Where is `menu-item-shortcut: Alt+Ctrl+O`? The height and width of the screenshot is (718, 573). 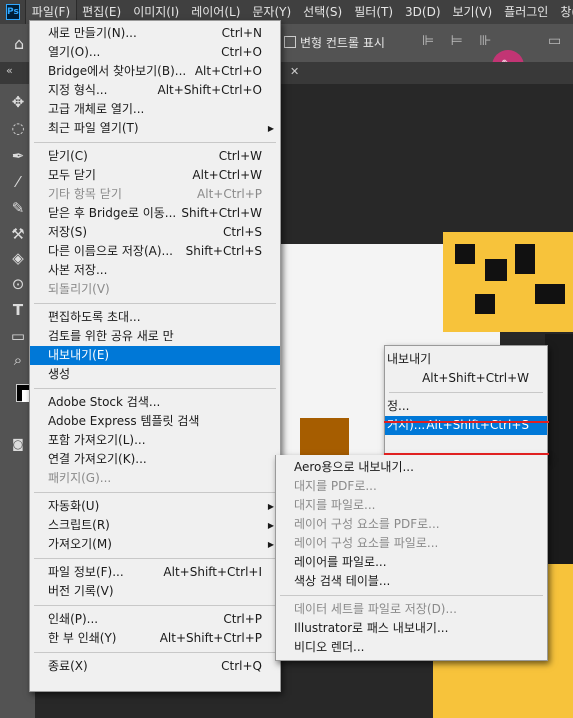
menu-item-shortcut: Alt+Ctrl+O is located at coordinates (228, 71).